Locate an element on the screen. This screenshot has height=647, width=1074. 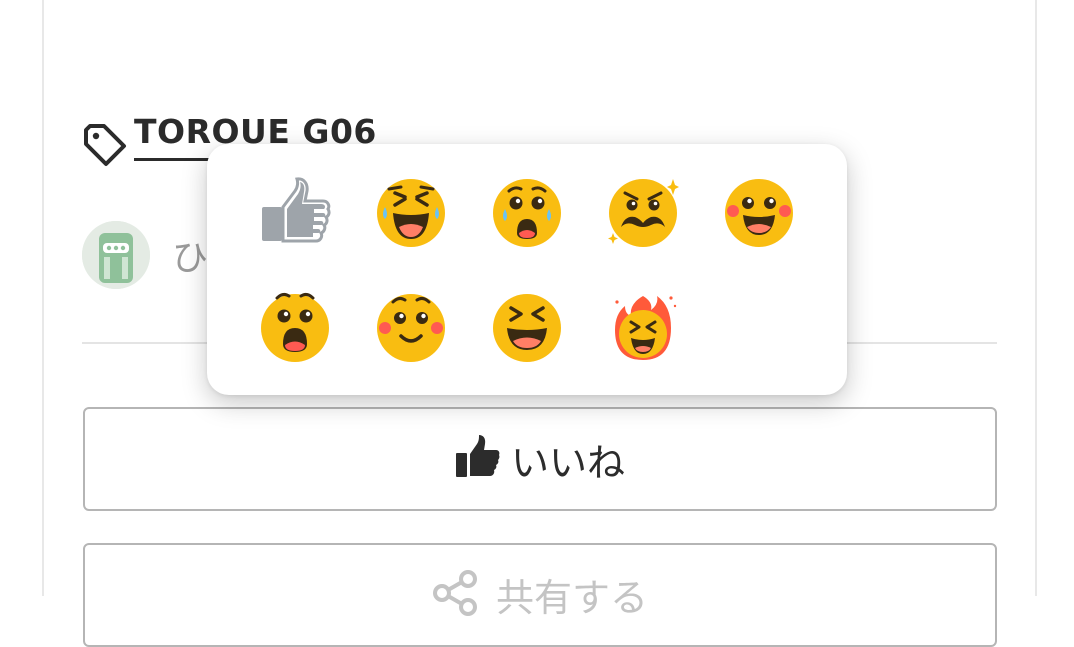
share-icon is located at coordinates (456, 595).